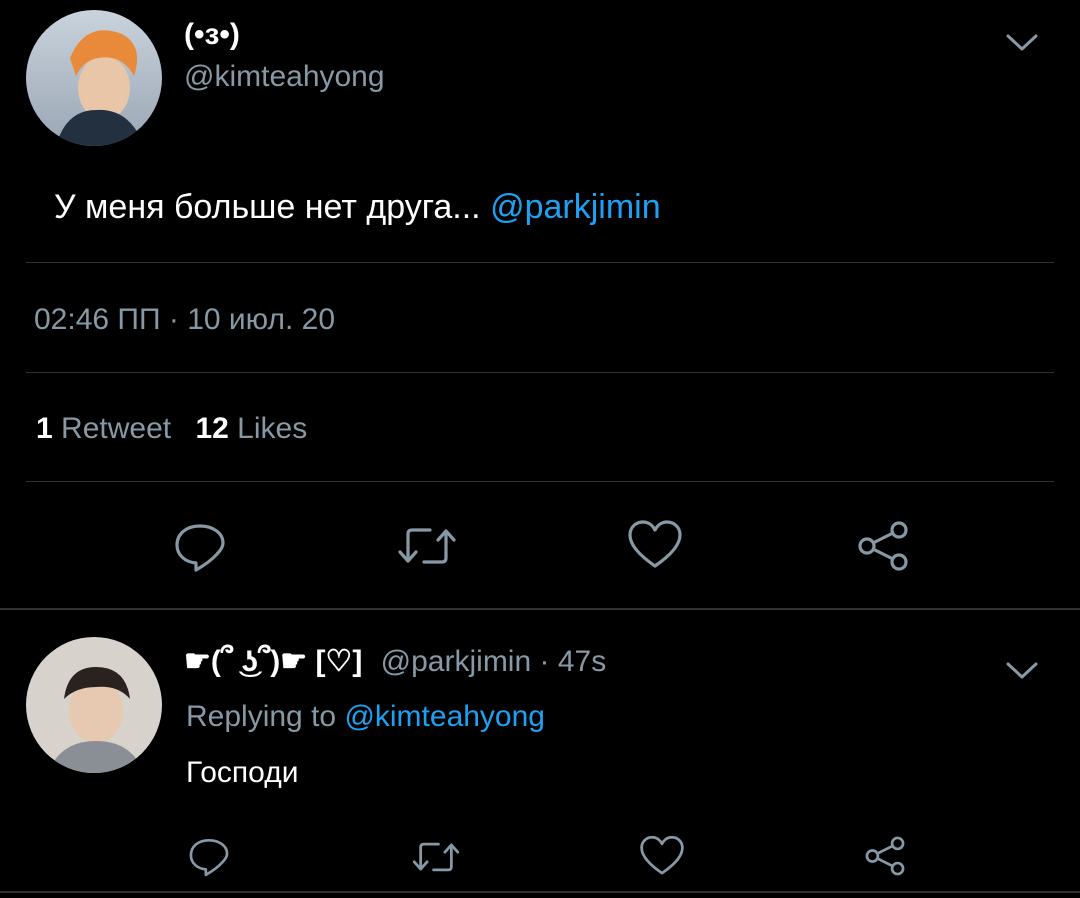  What do you see at coordinates (540, 609) in the screenshot?
I see `tweet-separator` at bounding box center [540, 609].